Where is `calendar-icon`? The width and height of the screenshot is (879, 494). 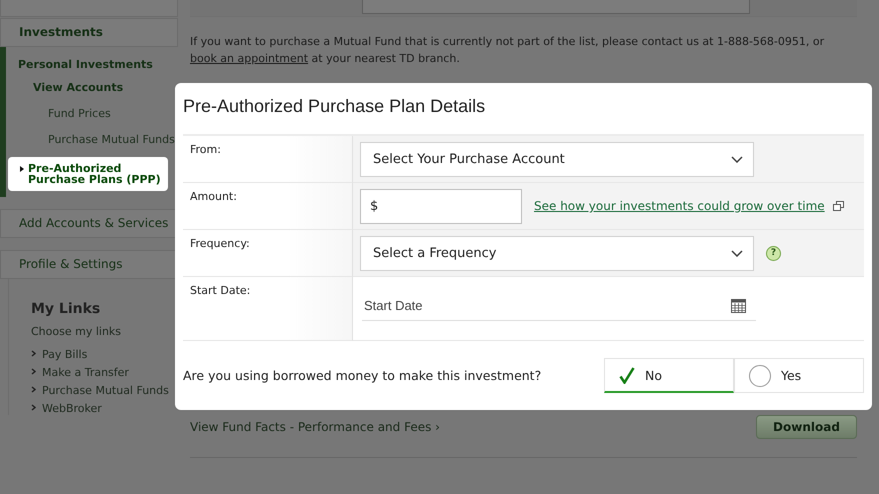
calendar-icon is located at coordinates (738, 305).